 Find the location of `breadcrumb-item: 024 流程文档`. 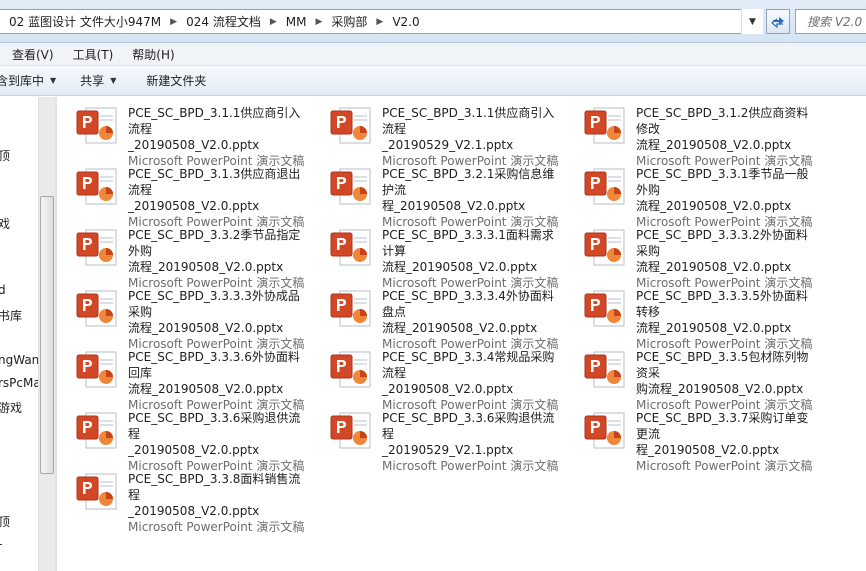

breadcrumb-item: 024 流程文档 is located at coordinates (223, 21).